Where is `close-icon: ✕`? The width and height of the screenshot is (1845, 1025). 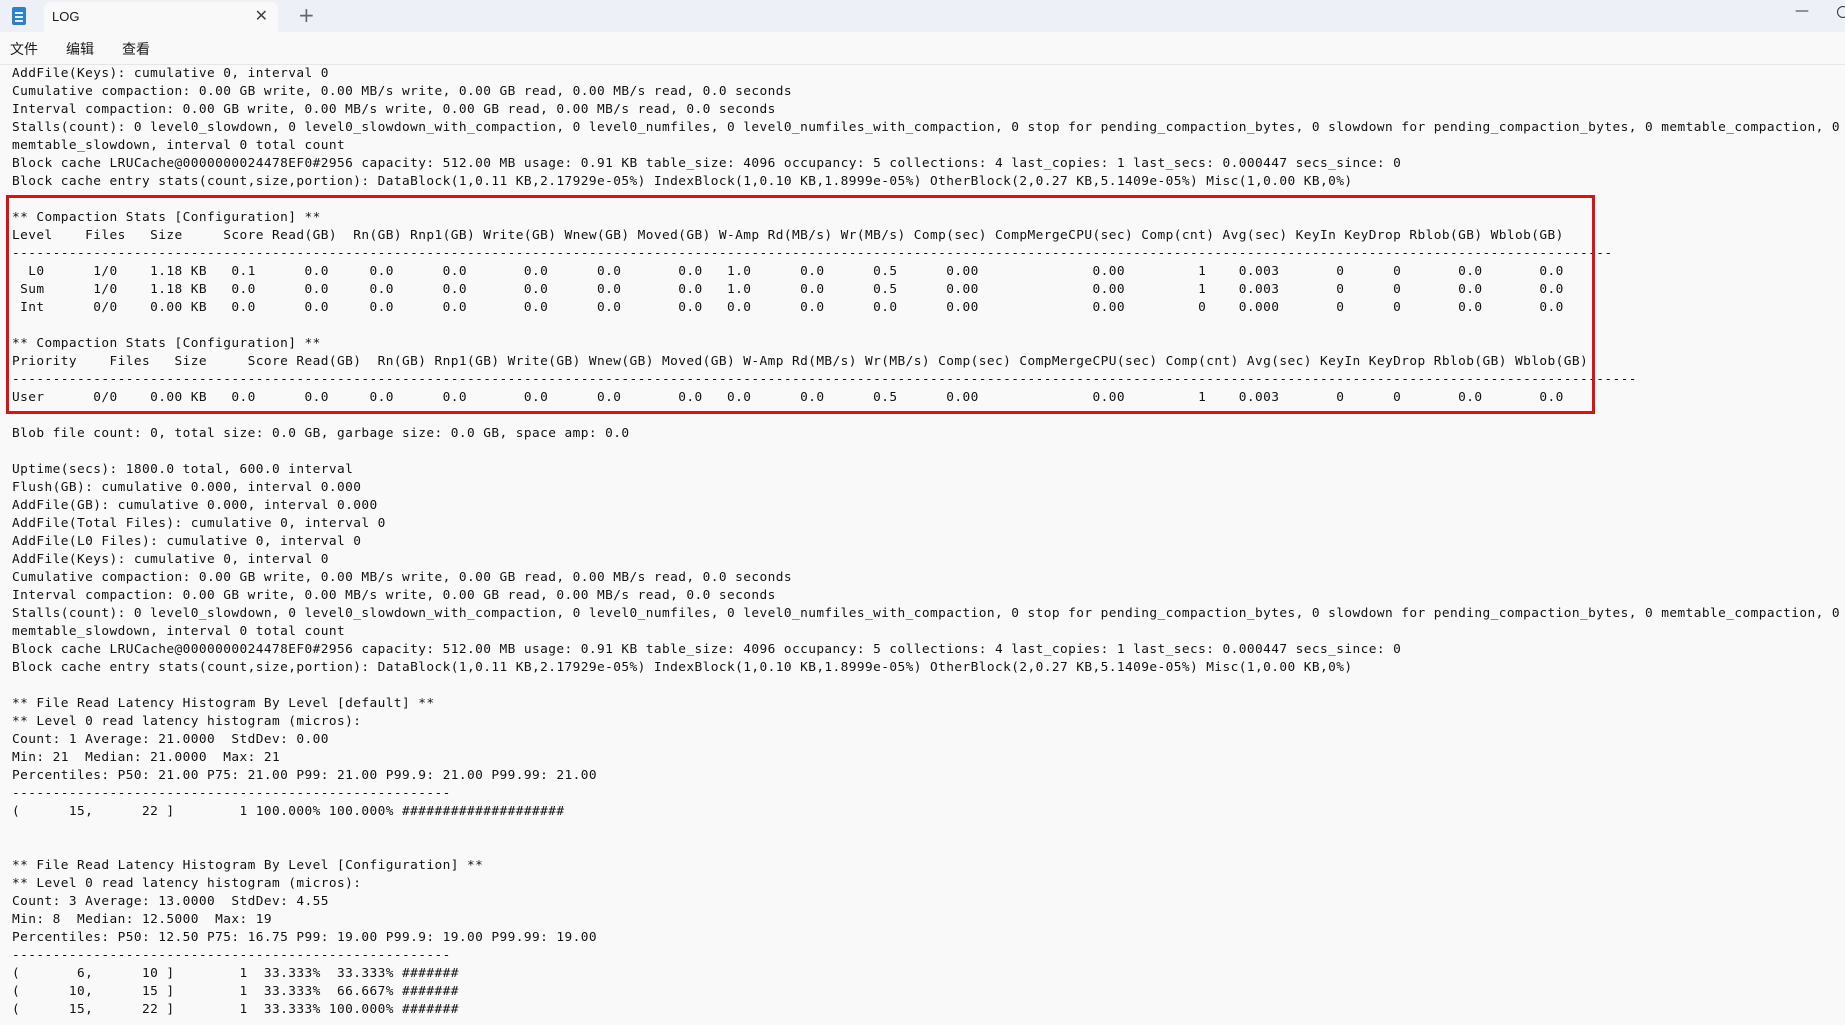
close-icon: ✕ is located at coordinates (261, 15).